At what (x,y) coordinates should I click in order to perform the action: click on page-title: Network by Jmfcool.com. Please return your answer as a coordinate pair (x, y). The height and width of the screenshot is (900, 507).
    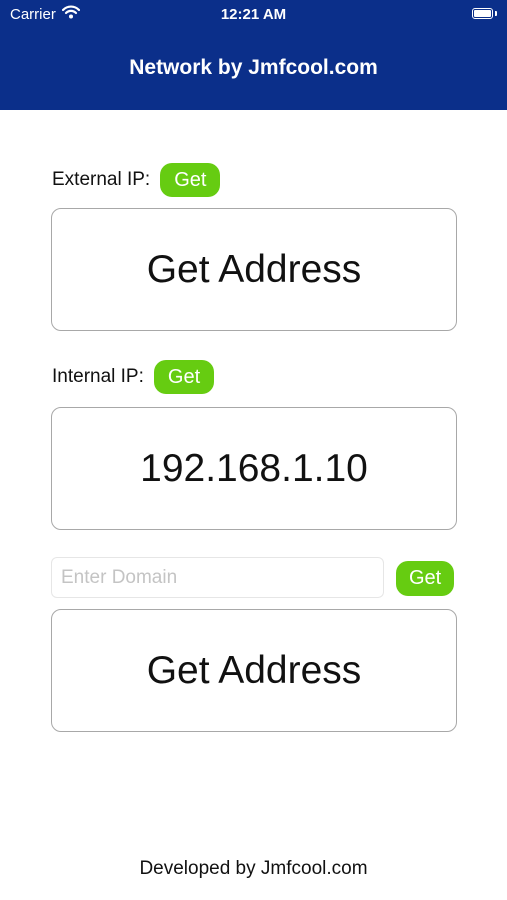
    Looking at the image, I should click on (253, 67).